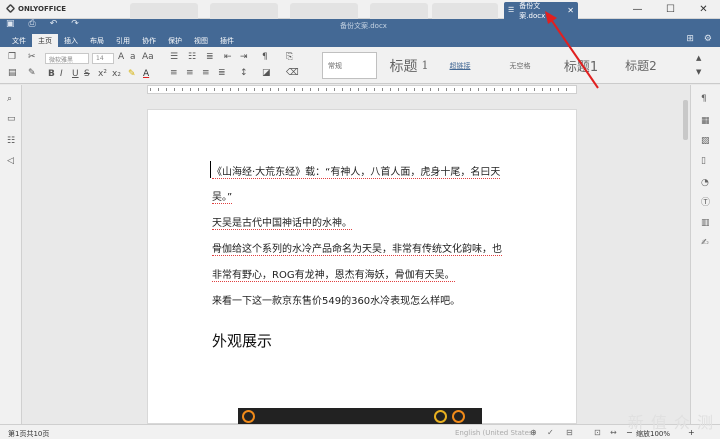 Image resolution: width=720 pixels, height=439 pixels. I want to click on language-indicator: English (United States), so click(495, 433).